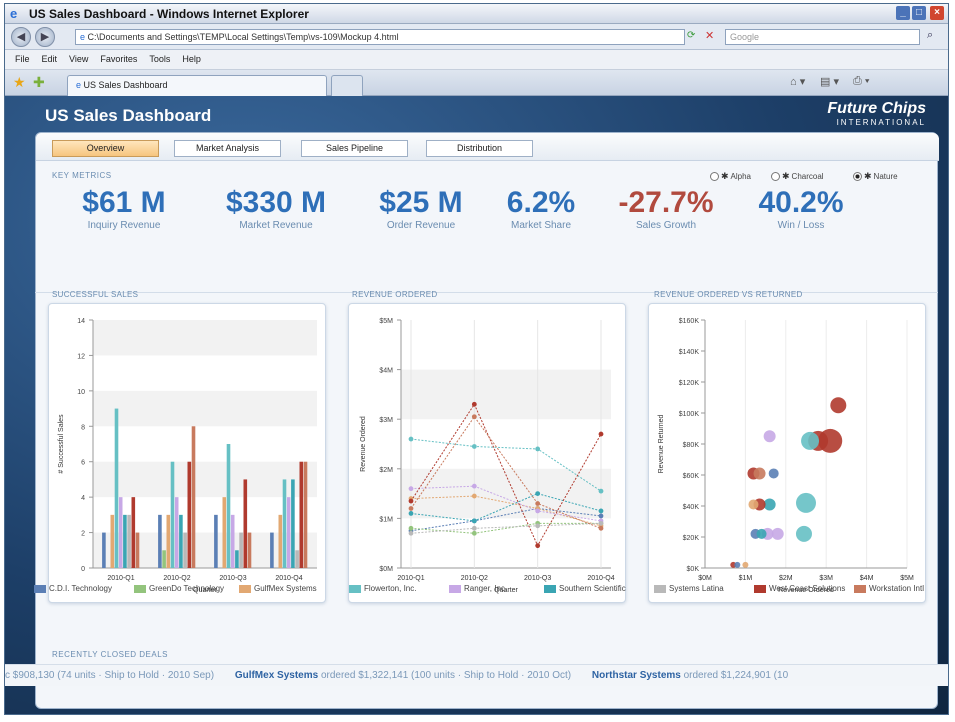 The height and width of the screenshot is (722, 955). I want to click on radio-dot-selected, so click(857, 177).